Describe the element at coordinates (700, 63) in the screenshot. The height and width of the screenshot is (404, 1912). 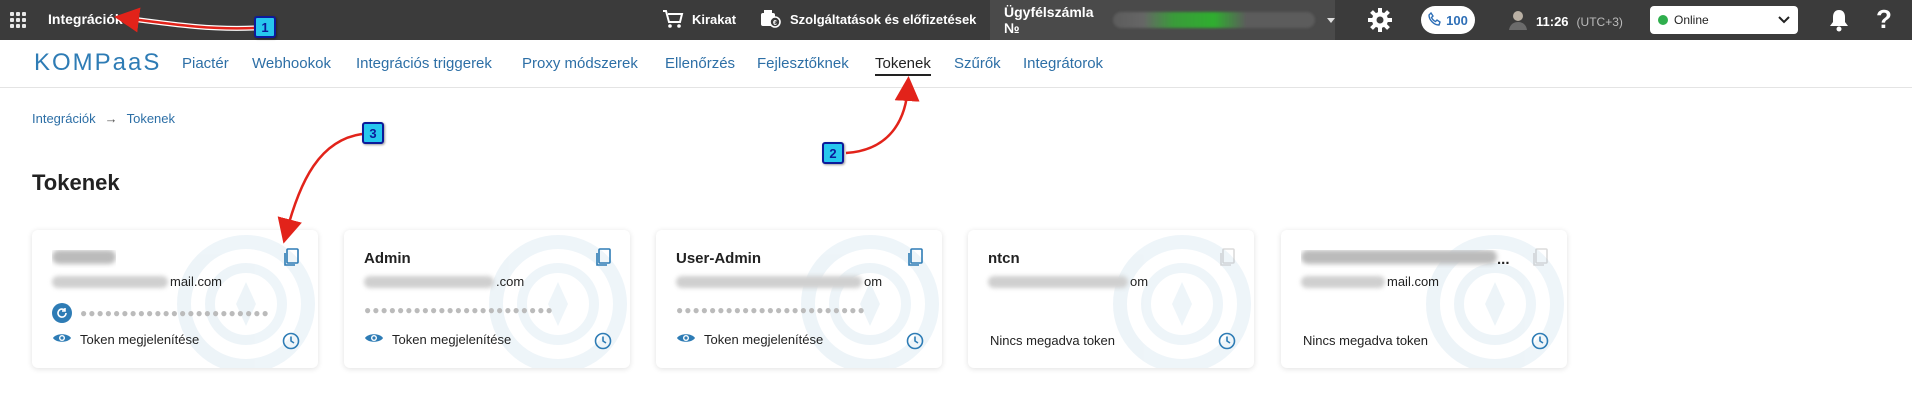
I see `nav-ellenorzes: Ellenőrzés` at that location.